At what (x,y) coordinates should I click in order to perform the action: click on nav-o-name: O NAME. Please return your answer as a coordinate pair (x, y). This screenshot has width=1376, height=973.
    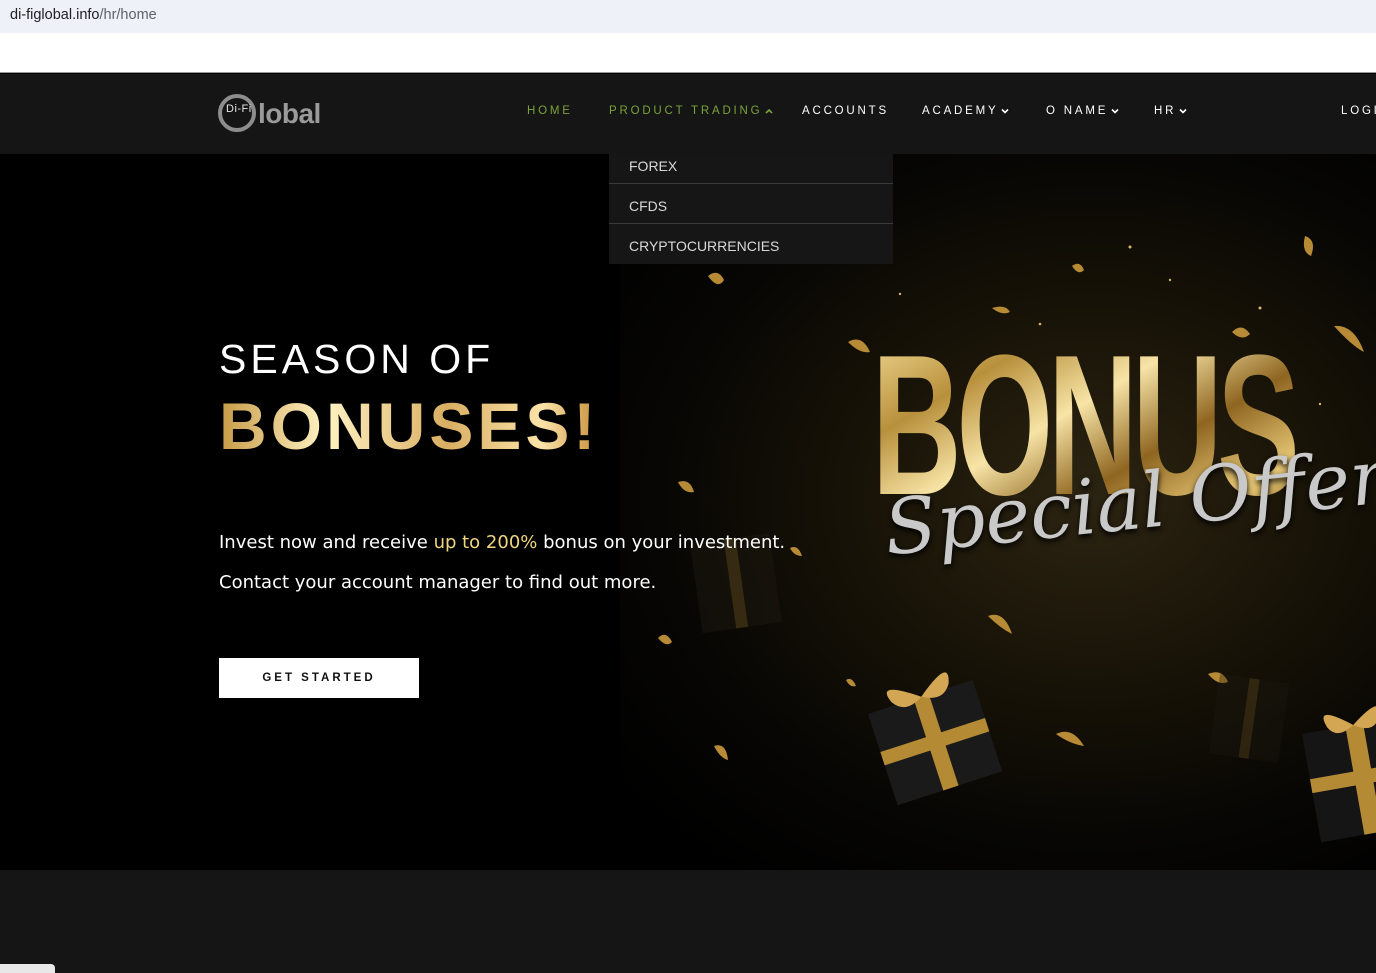
    Looking at the image, I should click on (1083, 111).